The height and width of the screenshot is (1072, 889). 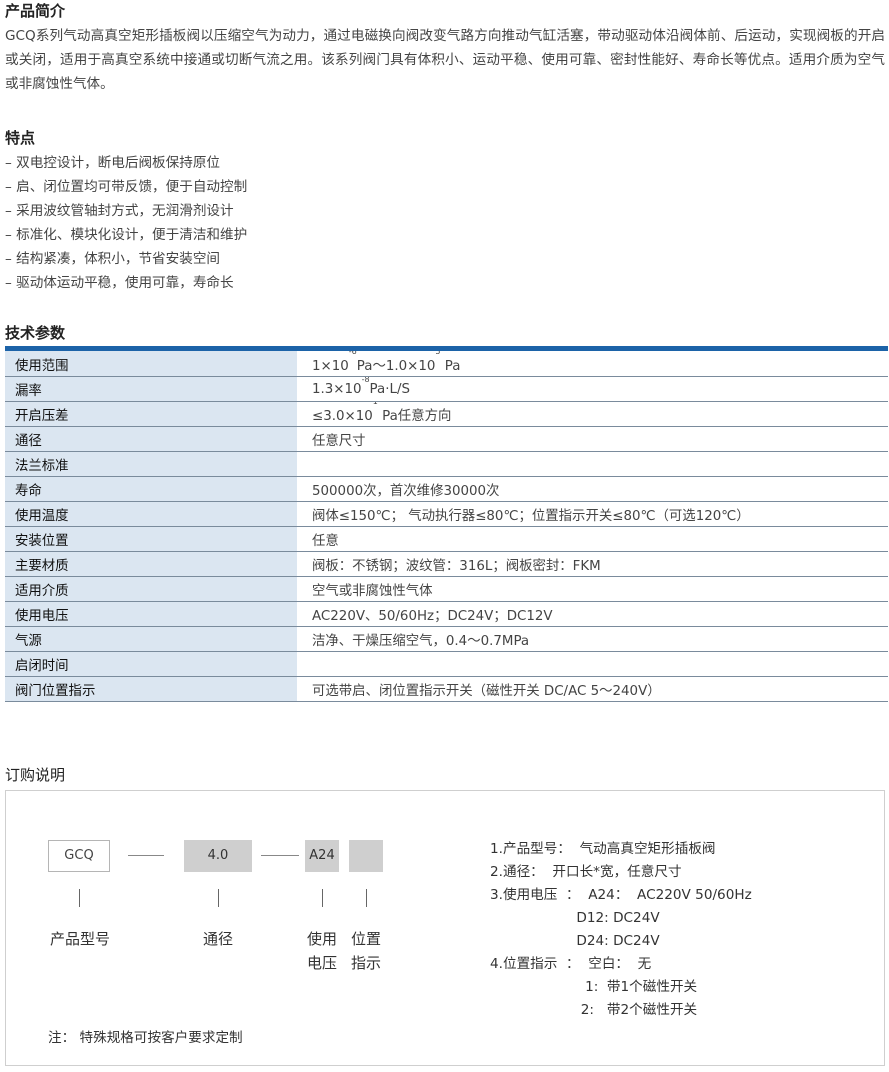 I want to click on spec-value: 1×10 -6 Pa～1.0×10 5 Pa, so click(x=592, y=364).